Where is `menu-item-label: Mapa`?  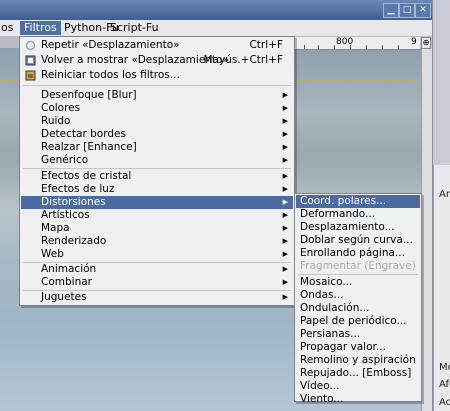 menu-item-label: Mapa is located at coordinates (55, 228).